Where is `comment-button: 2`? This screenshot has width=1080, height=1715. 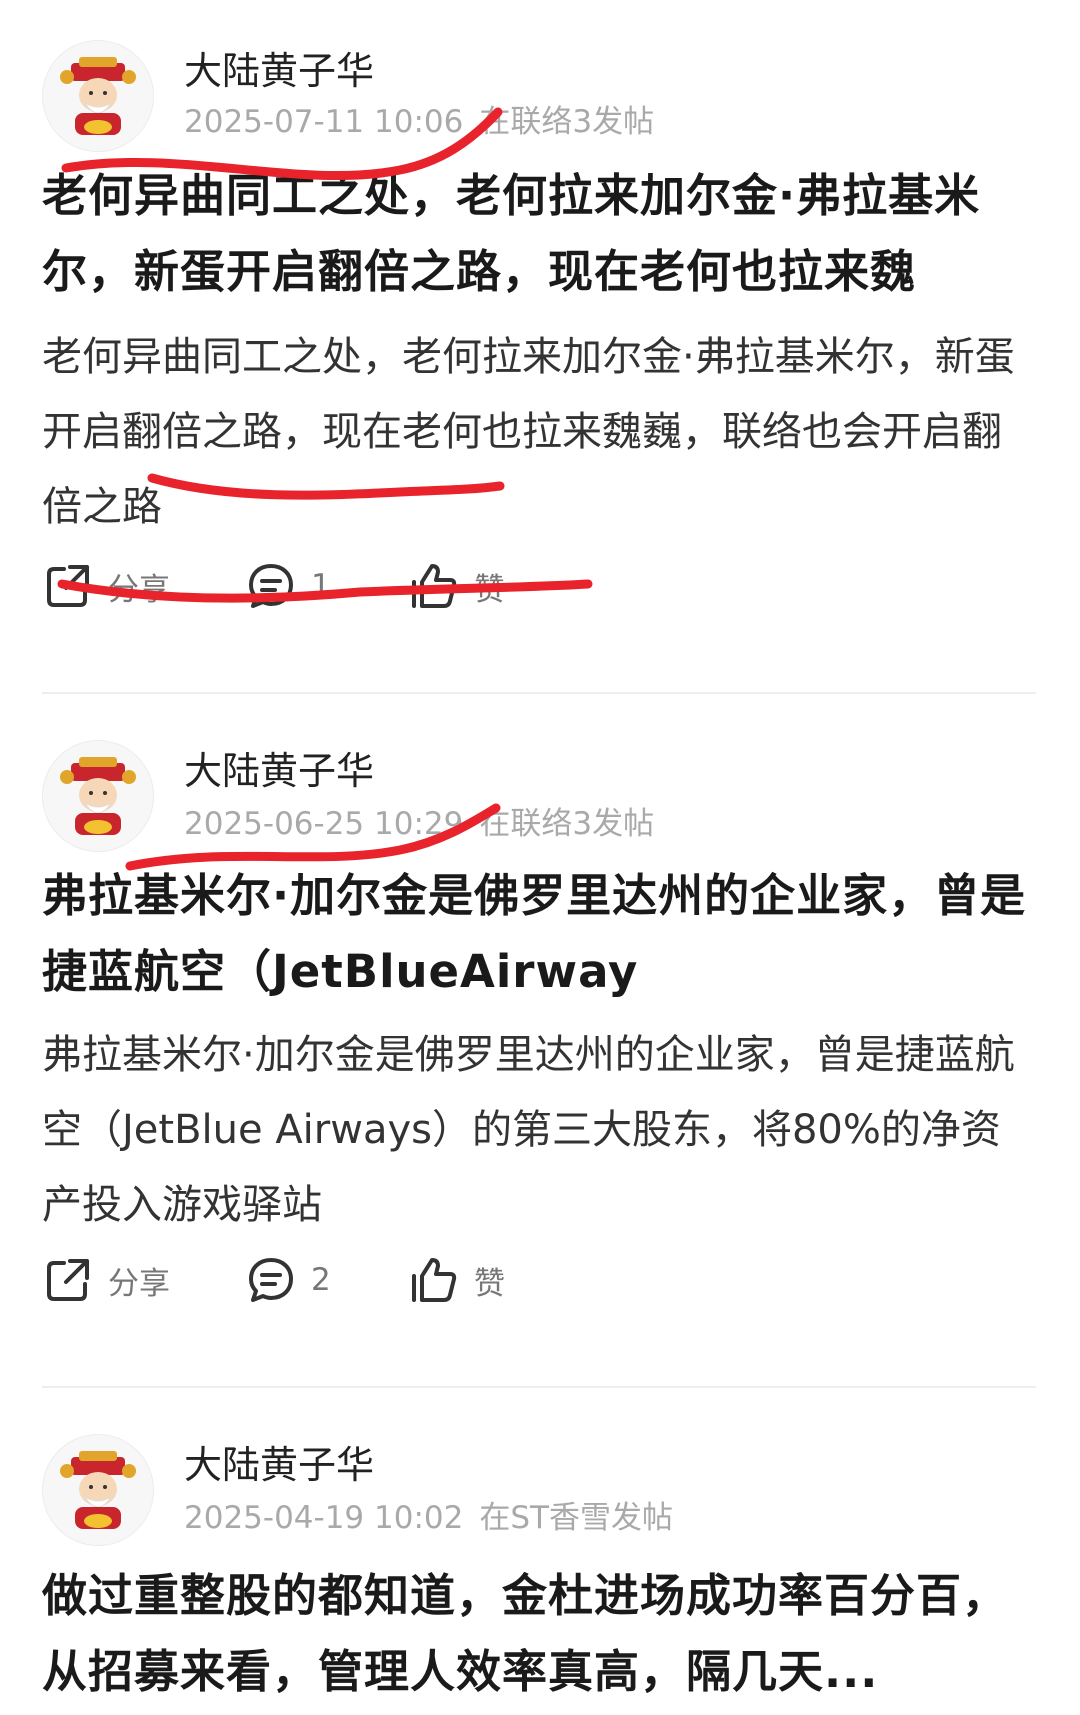 comment-button: 2 is located at coordinates (288, 1280).